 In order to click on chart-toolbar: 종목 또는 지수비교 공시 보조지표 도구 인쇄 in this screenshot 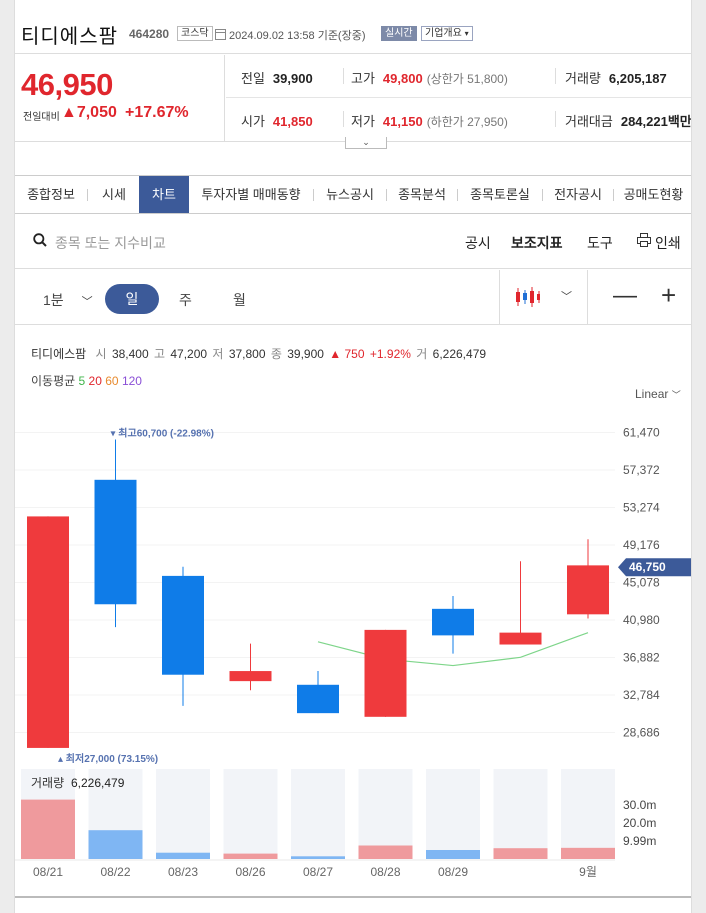, I will do `click(353, 242)`.